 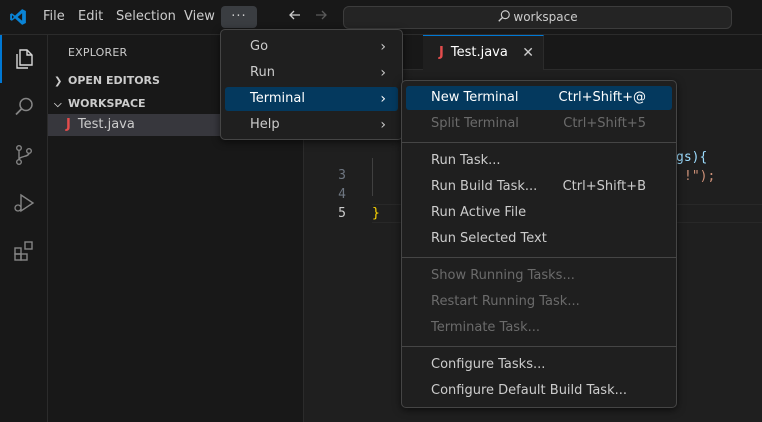 I want to click on menu-item-go: Go ›, so click(x=311, y=47).